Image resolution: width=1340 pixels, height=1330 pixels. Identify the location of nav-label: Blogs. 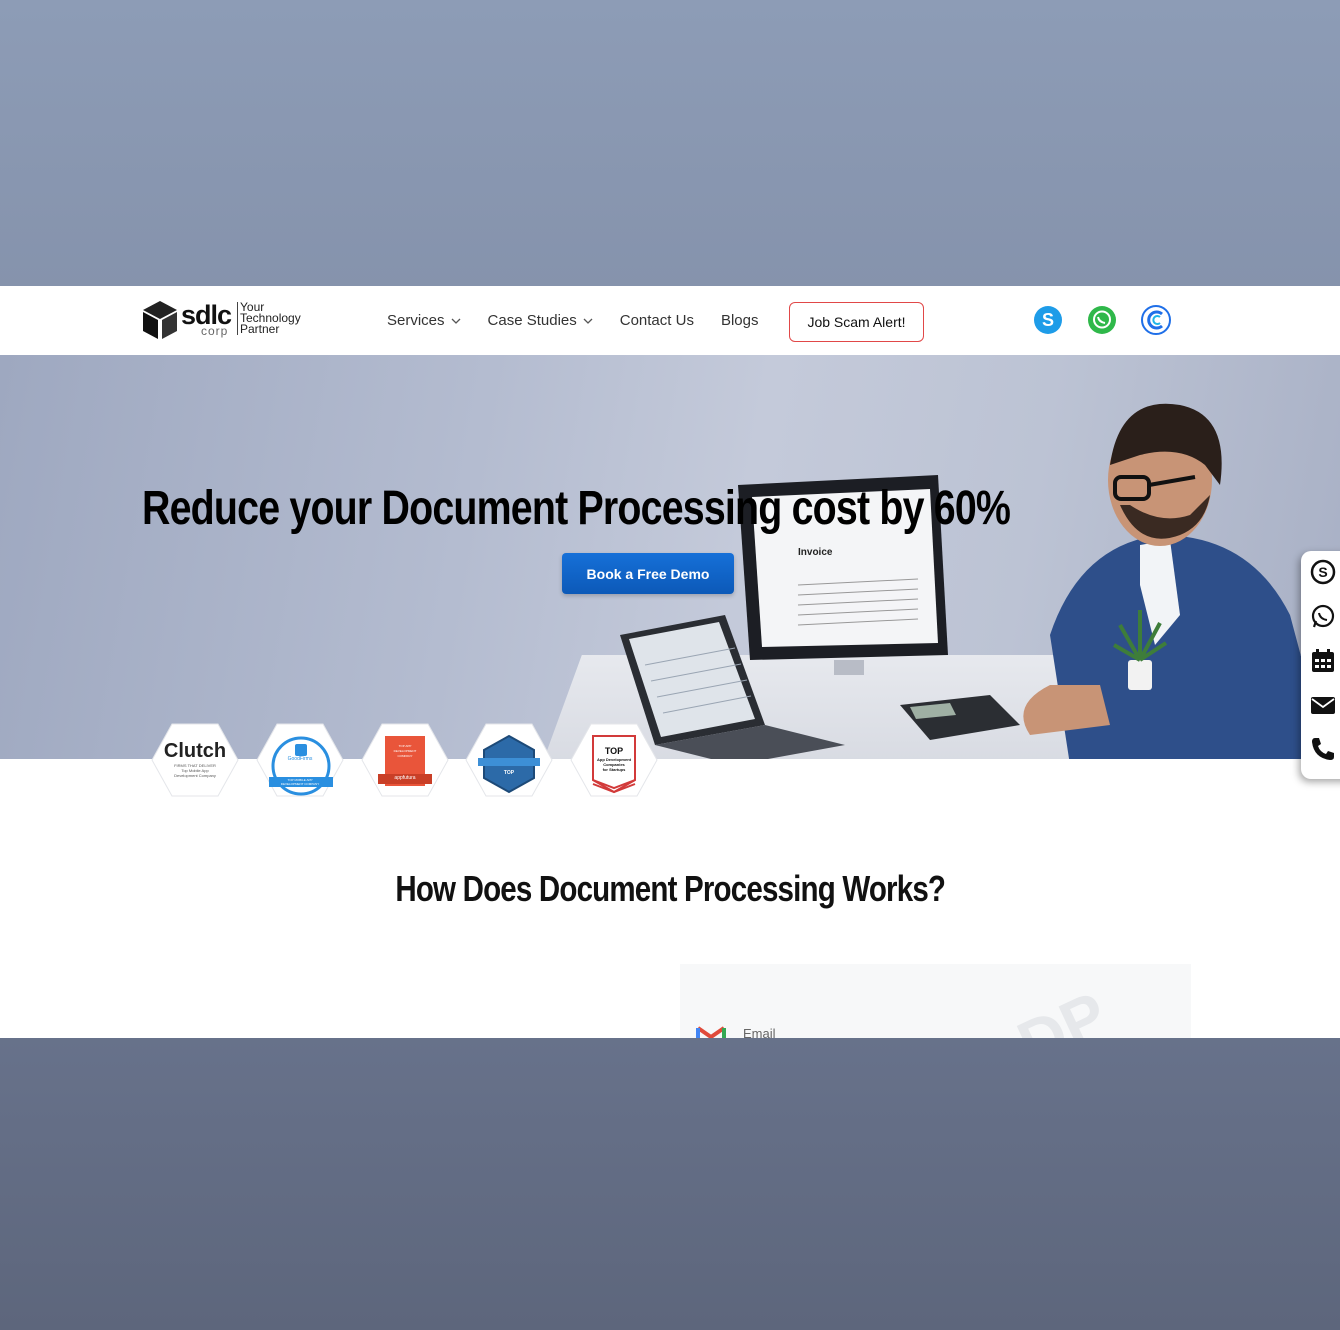
(739, 320).